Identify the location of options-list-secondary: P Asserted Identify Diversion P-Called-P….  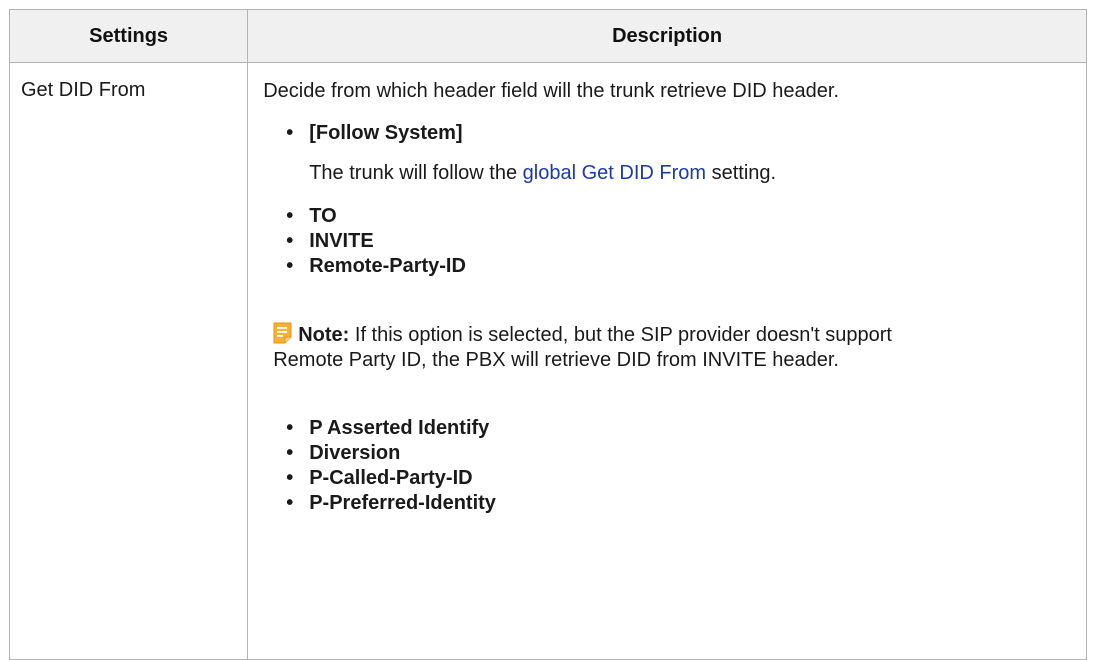
(667, 466).